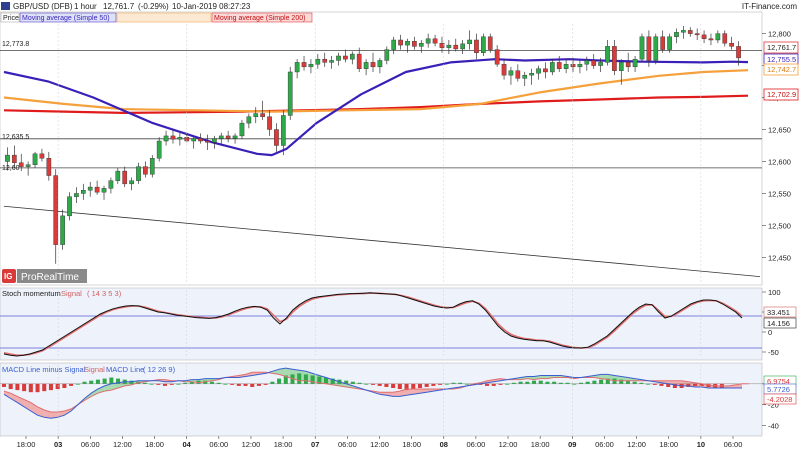 The image size is (800, 452). Describe the element at coordinates (44, 276) in the screenshot. I see `prorealtime-logo: IG ProRealTime` at that location.